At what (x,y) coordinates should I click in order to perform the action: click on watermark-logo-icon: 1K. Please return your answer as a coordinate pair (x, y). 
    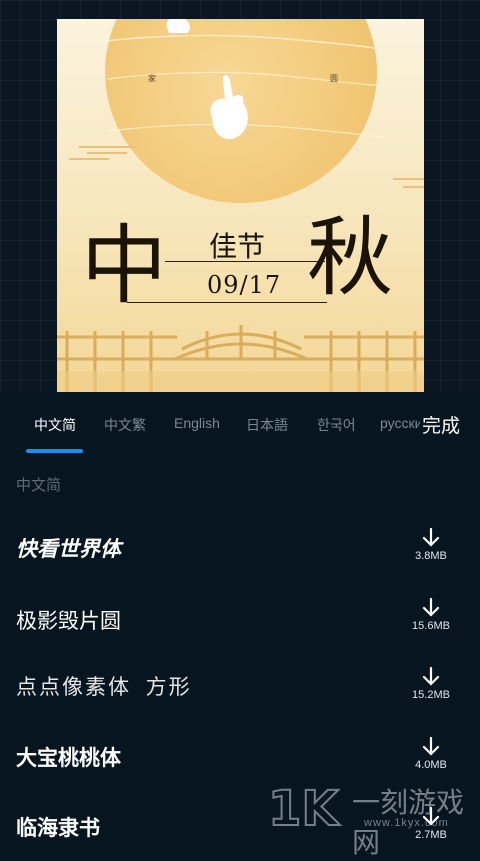
    Looking at the image, I should click on (304, 807).